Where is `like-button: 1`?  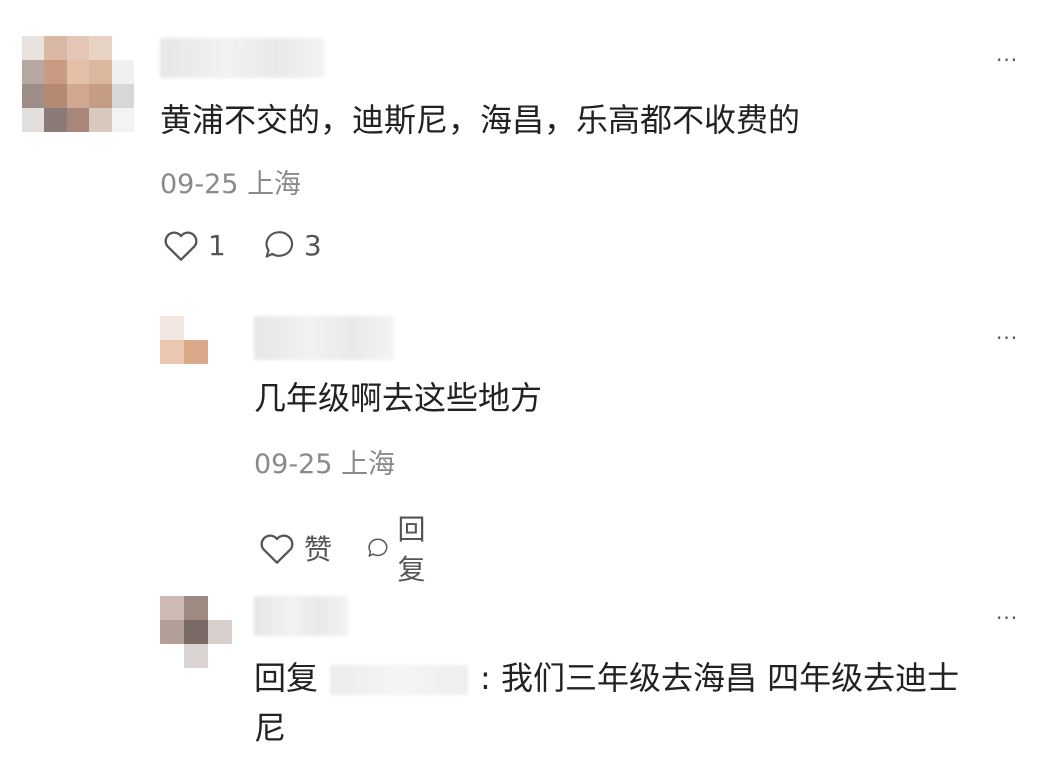
like-button: 1 is located at coordinates (194, 245).